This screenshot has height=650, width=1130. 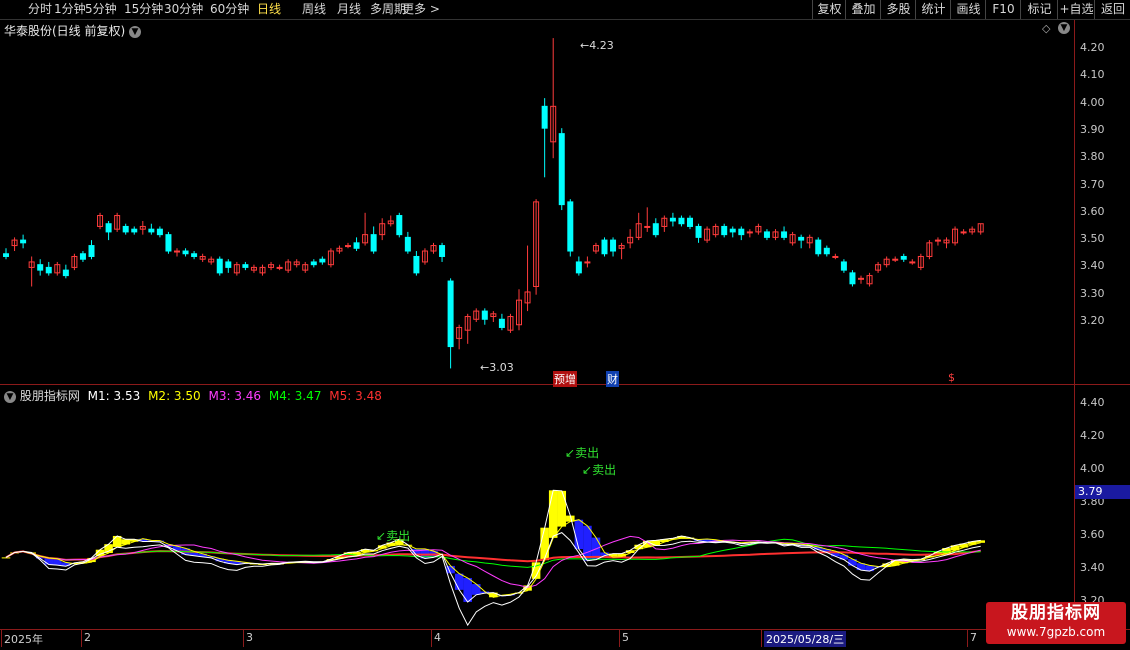 I want to click on watermark-logo: 股朋指标网 www.7gpzb.com, so click(x=1056, y=623).